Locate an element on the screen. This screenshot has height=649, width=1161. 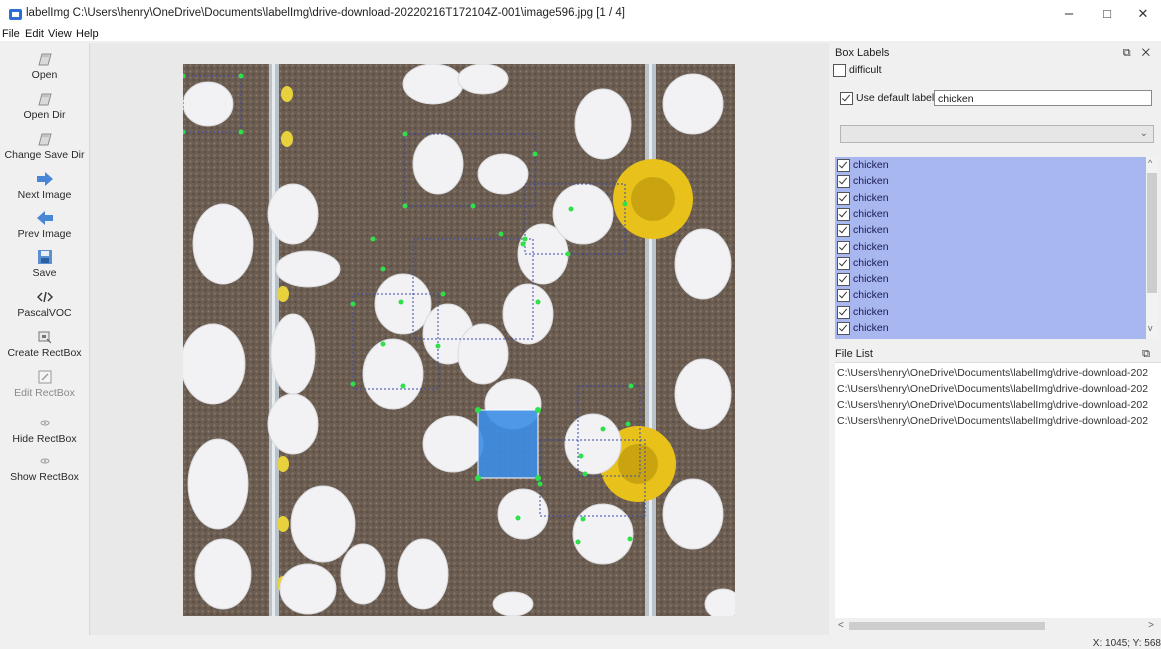
create-rect-icon is located at coordinates (44, 337).